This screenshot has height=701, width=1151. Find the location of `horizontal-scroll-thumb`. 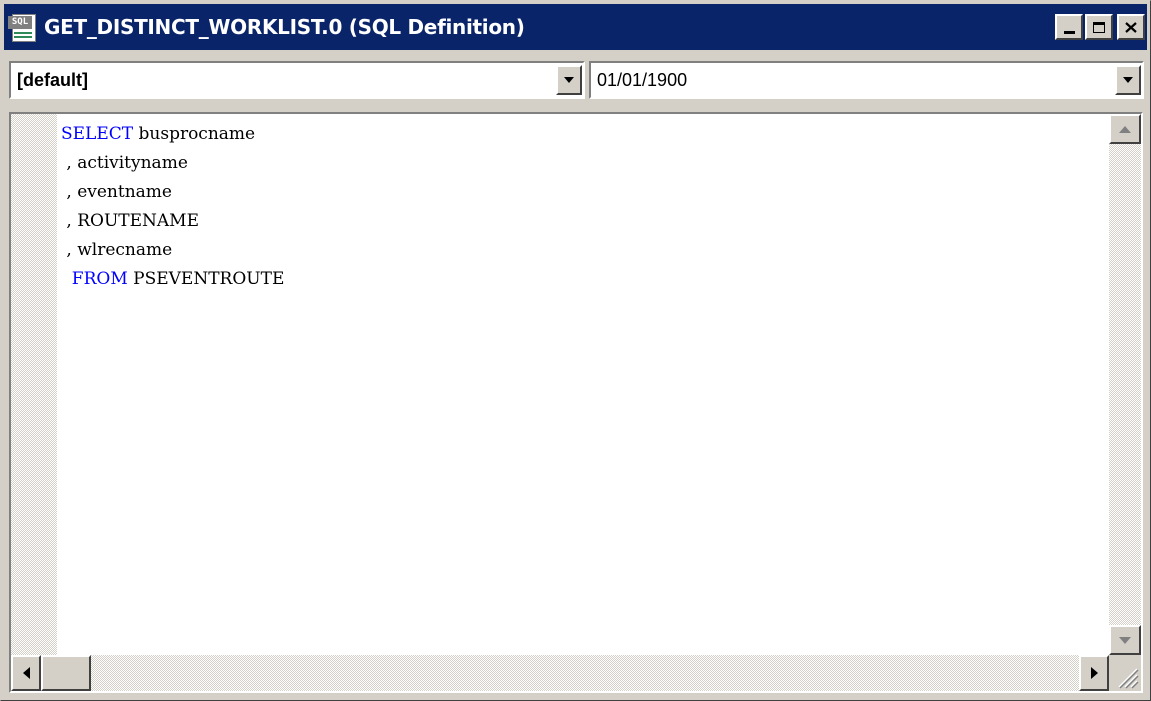

horizontal-scroll-thumb is located at coordinates (66, 673).